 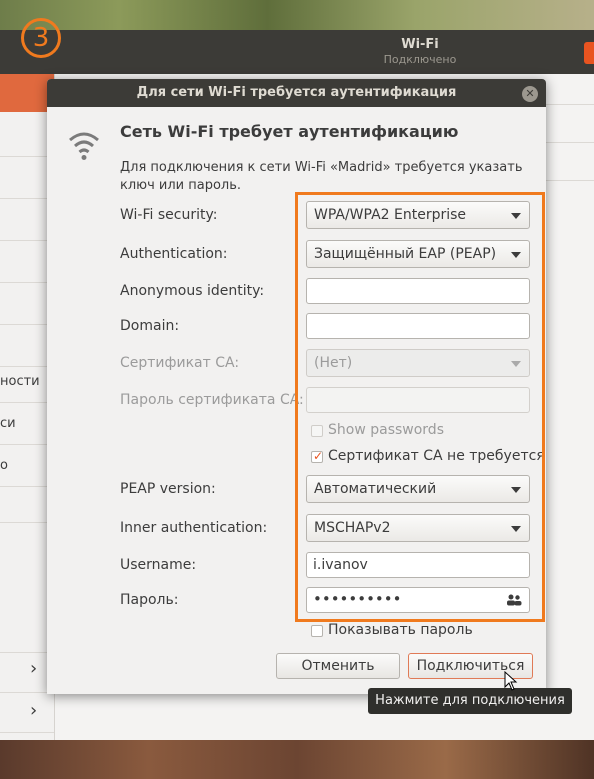 I want to click on inner-auth-label: Inner authentication:, so click(x=194, y=528).